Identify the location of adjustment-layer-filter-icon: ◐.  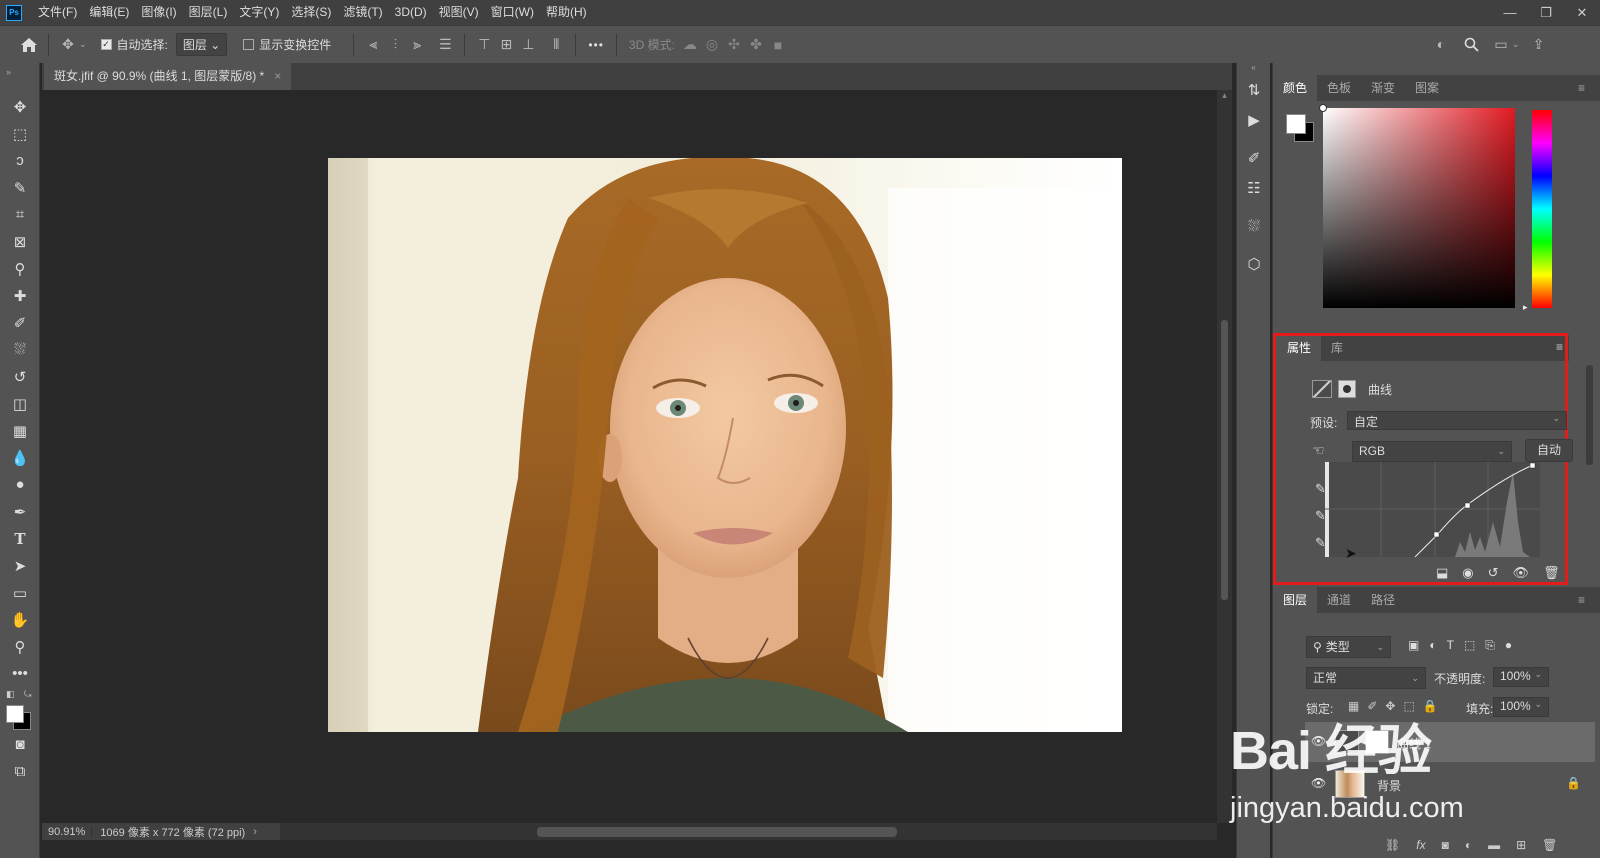
(1432, 645).